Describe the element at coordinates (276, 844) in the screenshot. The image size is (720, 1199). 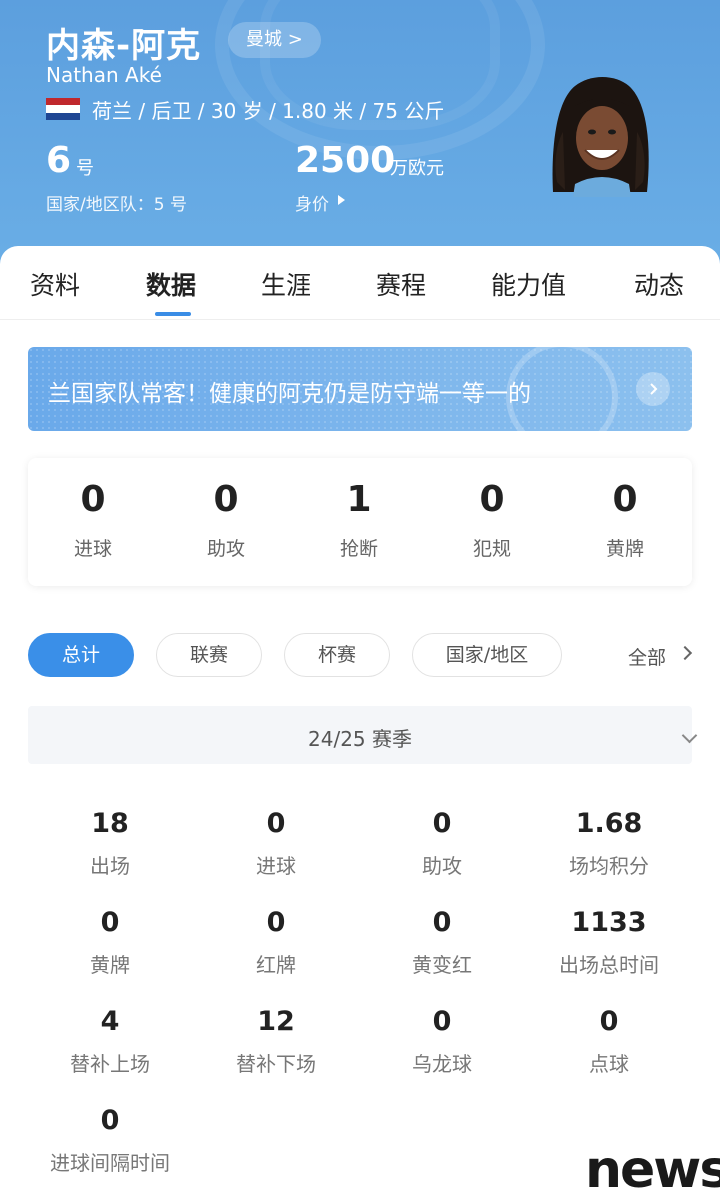
I see `stat-goals: 0 进球` at that location.